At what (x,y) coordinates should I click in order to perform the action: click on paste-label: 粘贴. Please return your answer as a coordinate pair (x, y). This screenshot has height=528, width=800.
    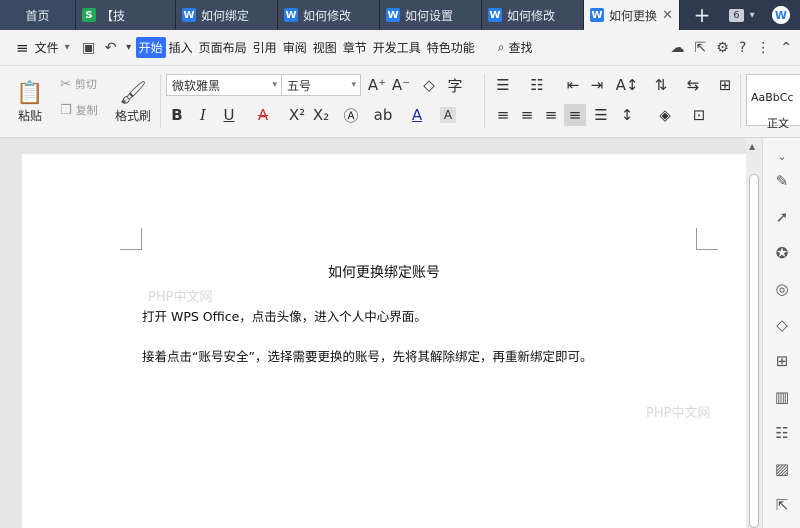
    Looking at the image, I should click on (29, 115).